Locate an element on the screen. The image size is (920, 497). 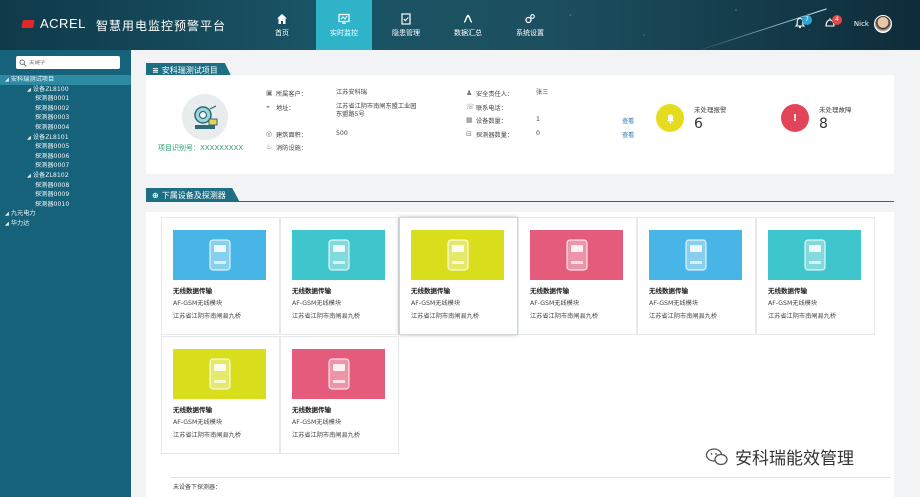
logo-mark-icon is located at coordinates (29, 24).